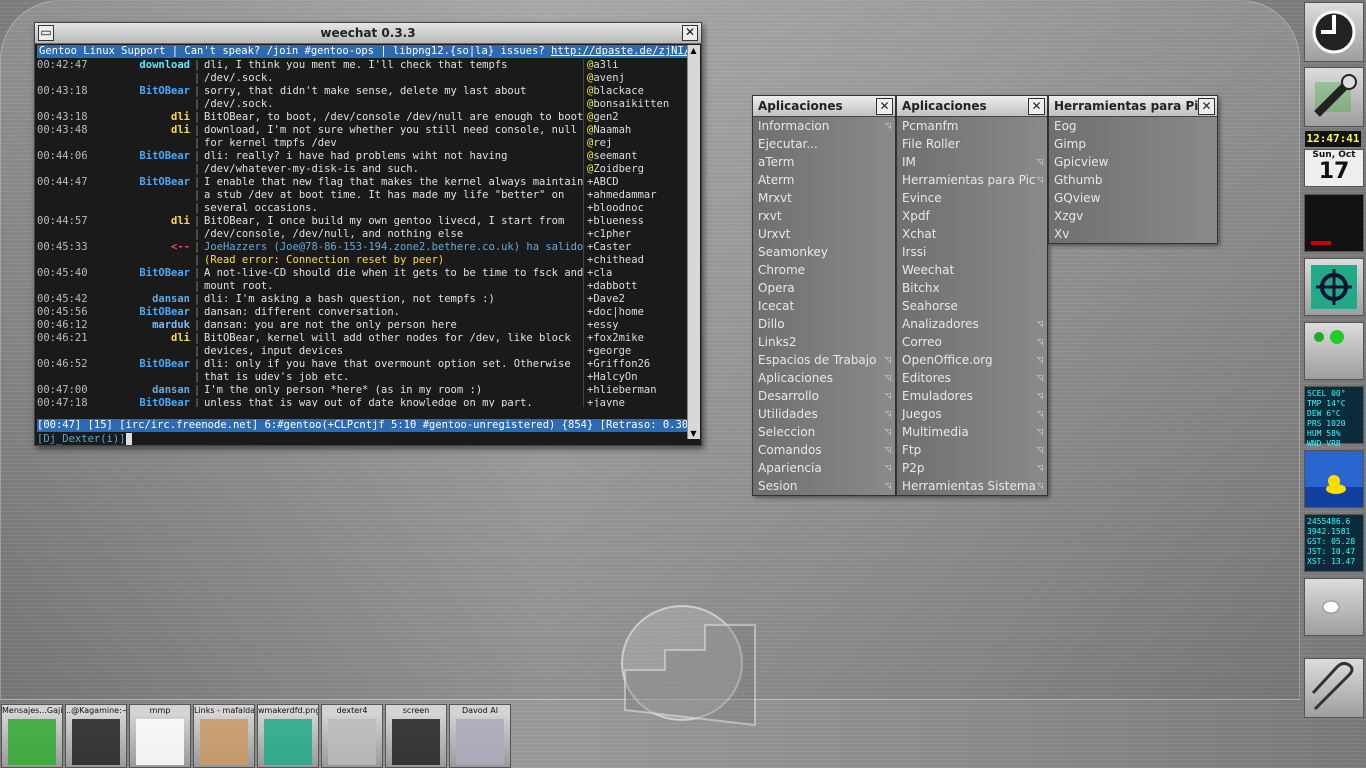  What do you see at coordinates (972, 342) in the screenshot?
I see `menu-item: Correo ◹` at bounding box center [972, 342].